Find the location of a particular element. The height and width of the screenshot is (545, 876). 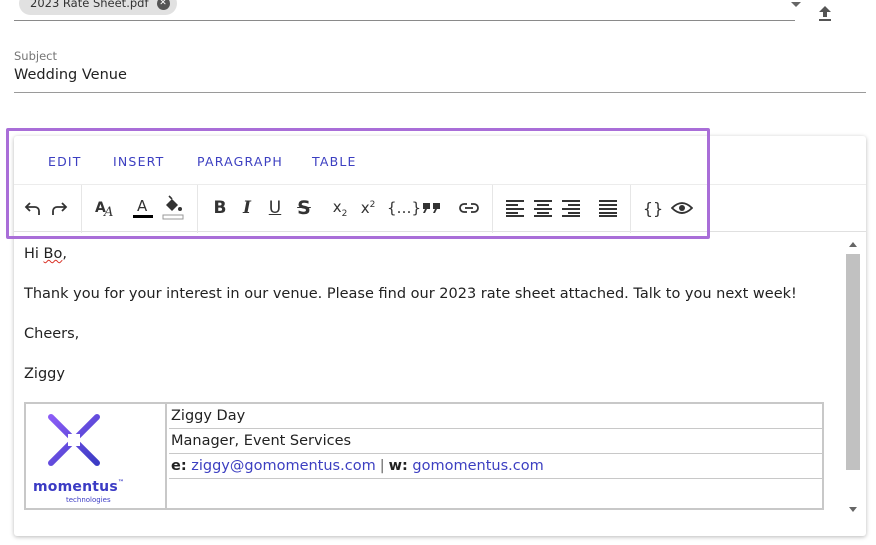

link-button is located at coordinates (469, 208).